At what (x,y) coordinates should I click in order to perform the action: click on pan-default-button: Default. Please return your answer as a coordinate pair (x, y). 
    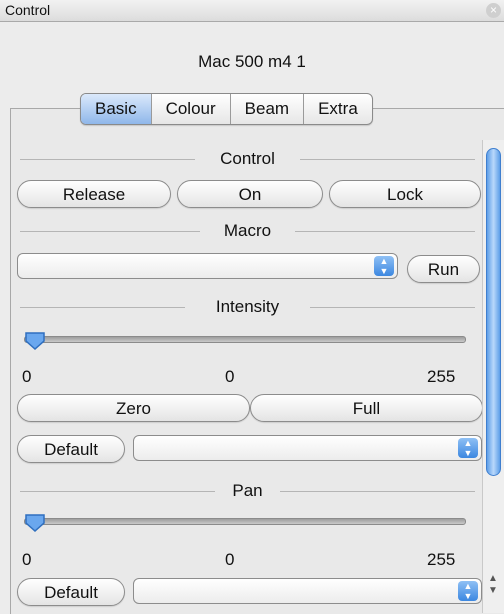
    Looking at the image, I should click on (71, 592).